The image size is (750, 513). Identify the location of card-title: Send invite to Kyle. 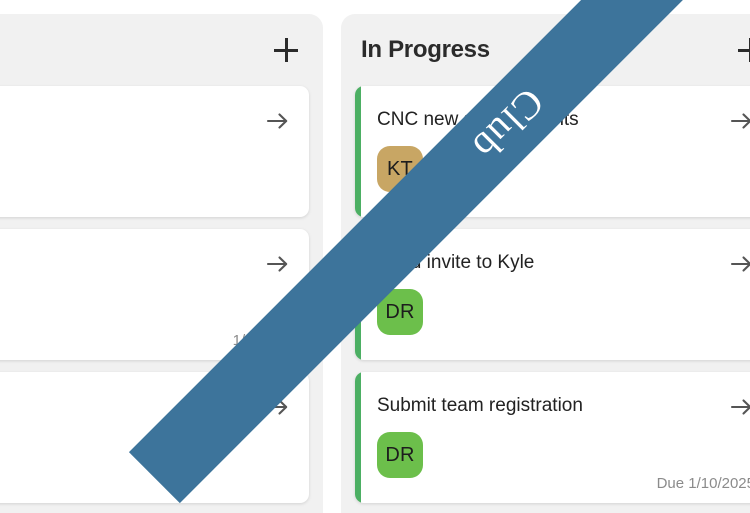
(456, 262).